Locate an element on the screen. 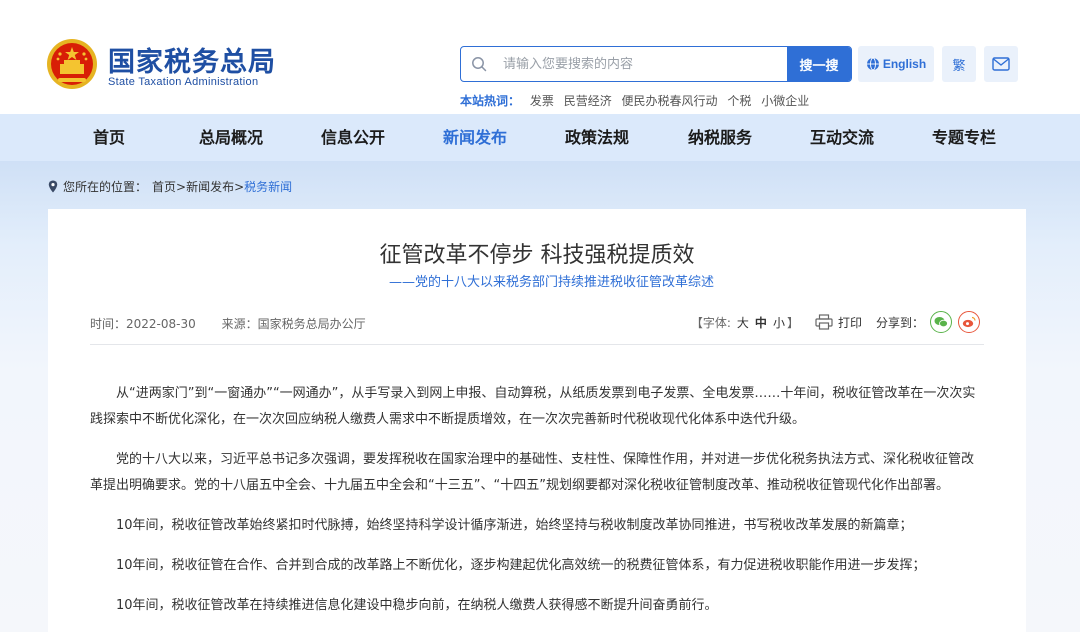 This screenshot has height=632, width=1080. nav-item-home: 首页 is located at coordinates (109, 137).